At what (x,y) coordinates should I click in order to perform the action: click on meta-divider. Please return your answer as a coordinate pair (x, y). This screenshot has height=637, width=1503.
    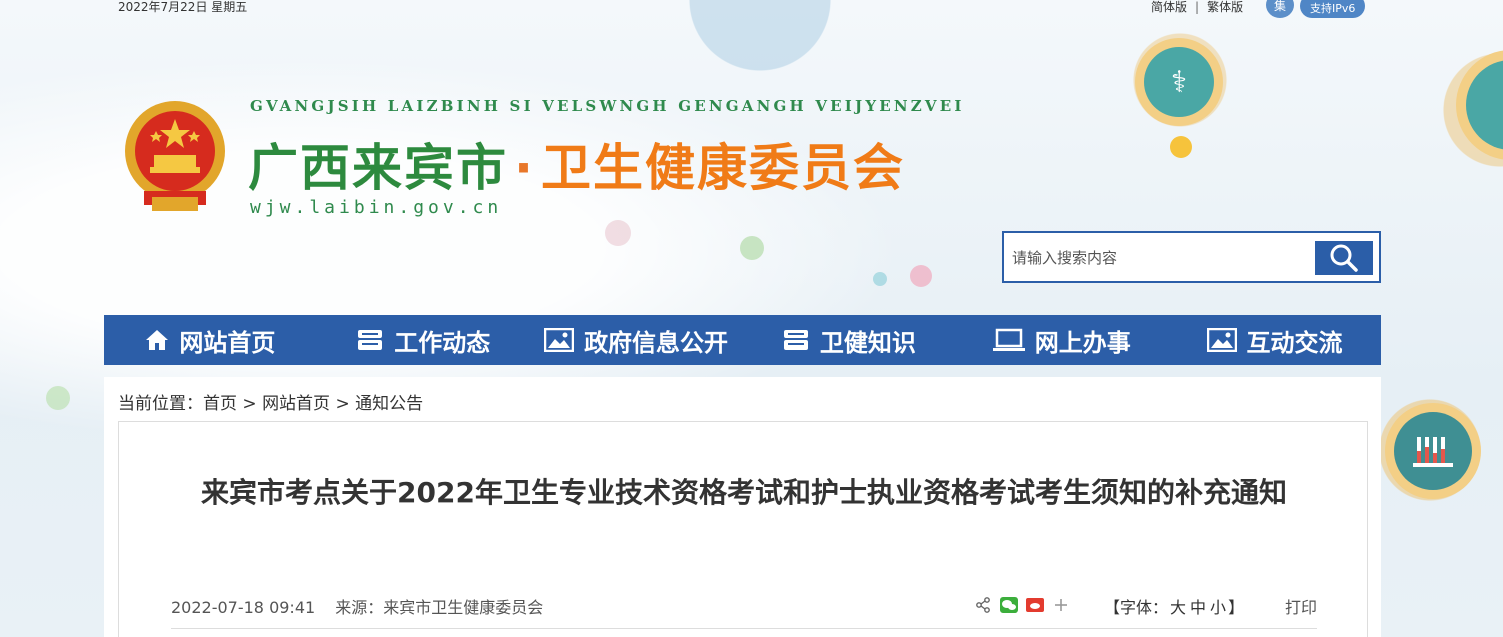
    Looking at the image, I should click on (744, 628).